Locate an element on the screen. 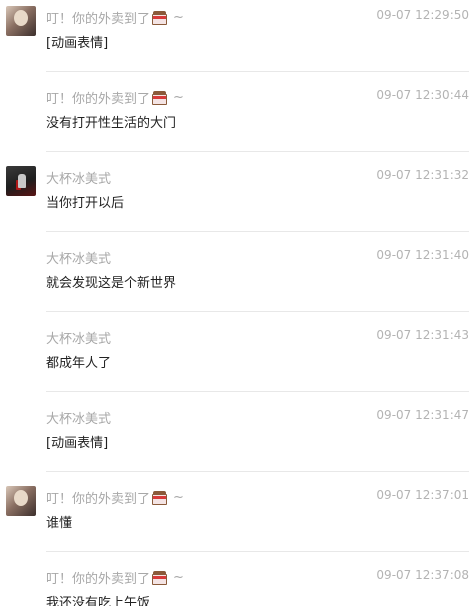 This screenshot has height=606, width=475. message-timestamp: 09-07 12:30:44 is located at coordinates (422, 95).